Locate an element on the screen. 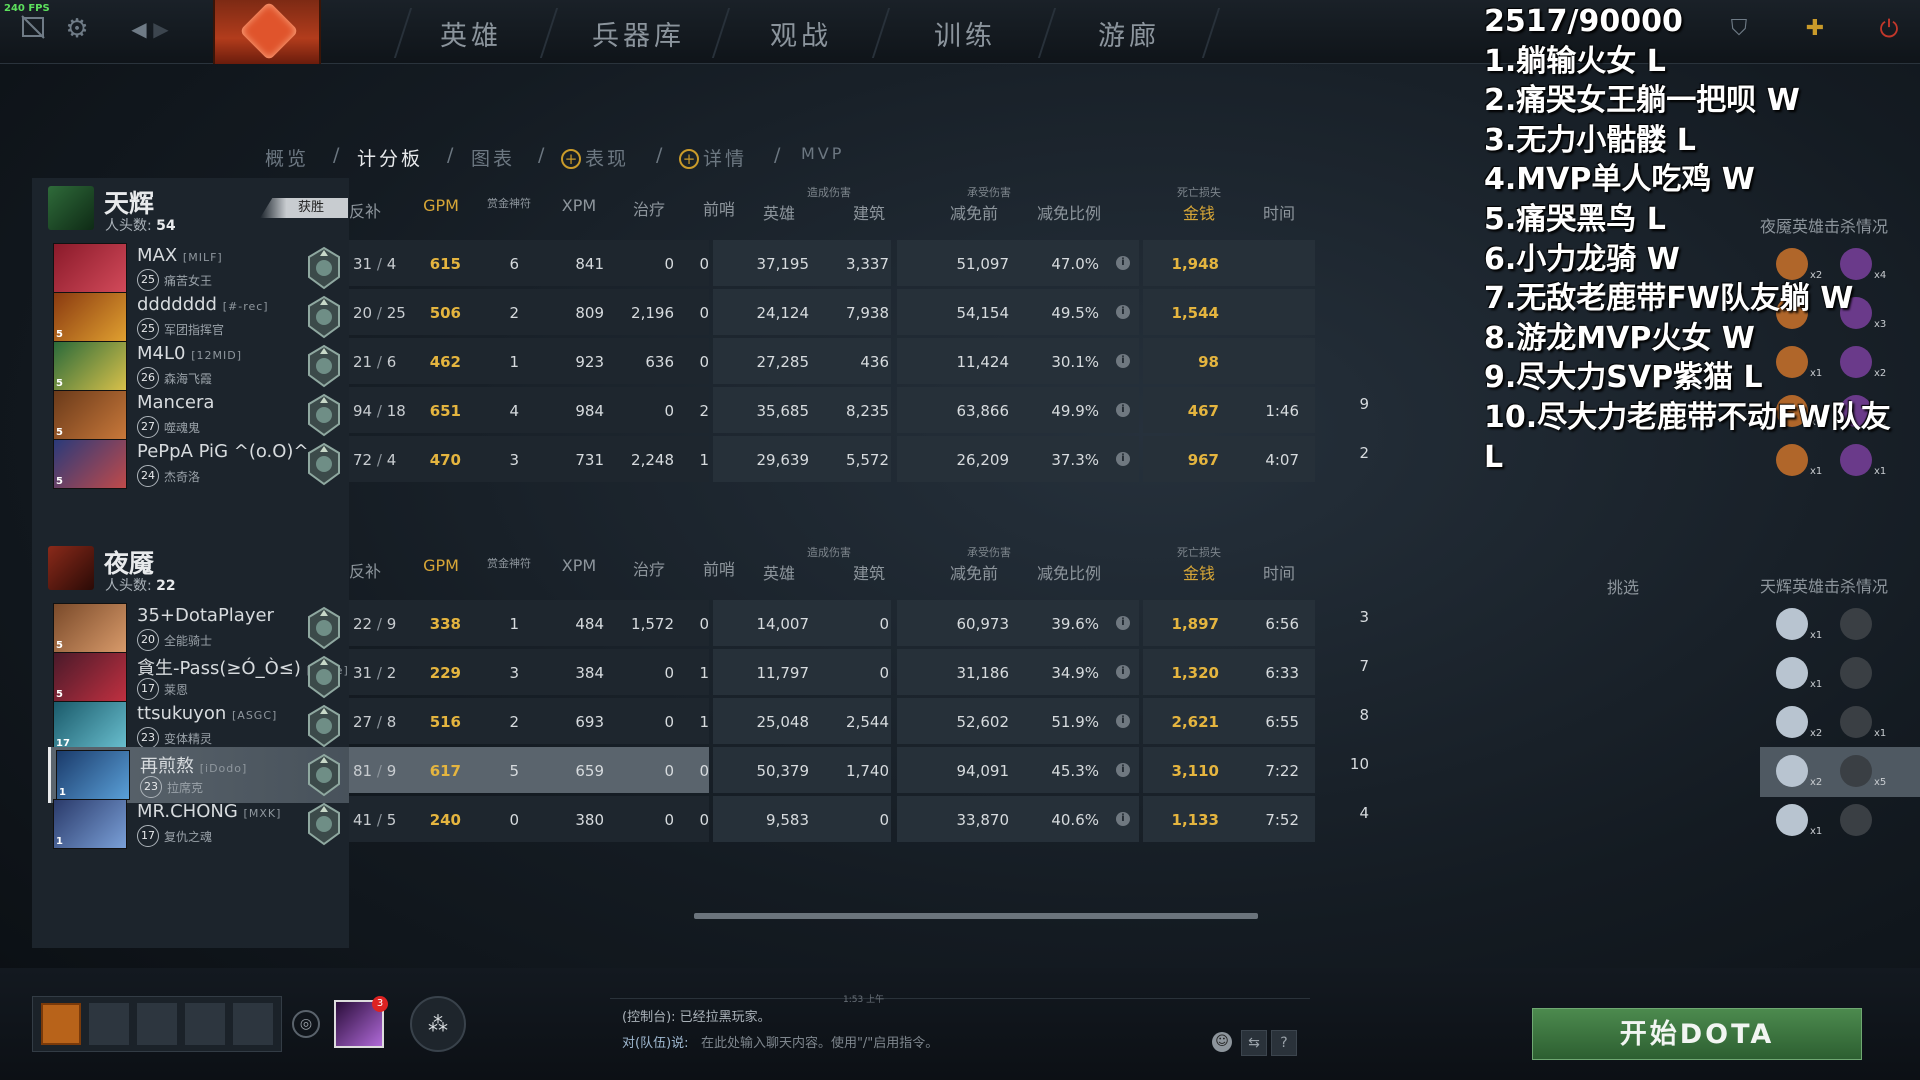 The height and width of the screenshot is (1080, 1920). player-row: 5 35+DotaPlayer 20 全能骑士 is located at coordinates (198, 628).